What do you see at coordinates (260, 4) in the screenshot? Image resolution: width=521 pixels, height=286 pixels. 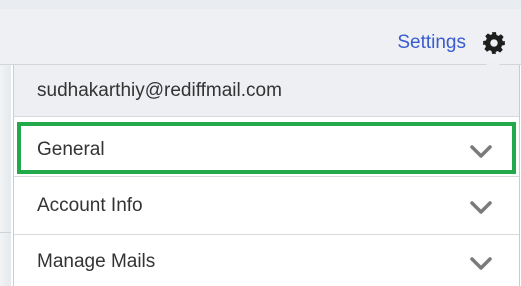 I see `top-strip` at bounding box center [260, 4].